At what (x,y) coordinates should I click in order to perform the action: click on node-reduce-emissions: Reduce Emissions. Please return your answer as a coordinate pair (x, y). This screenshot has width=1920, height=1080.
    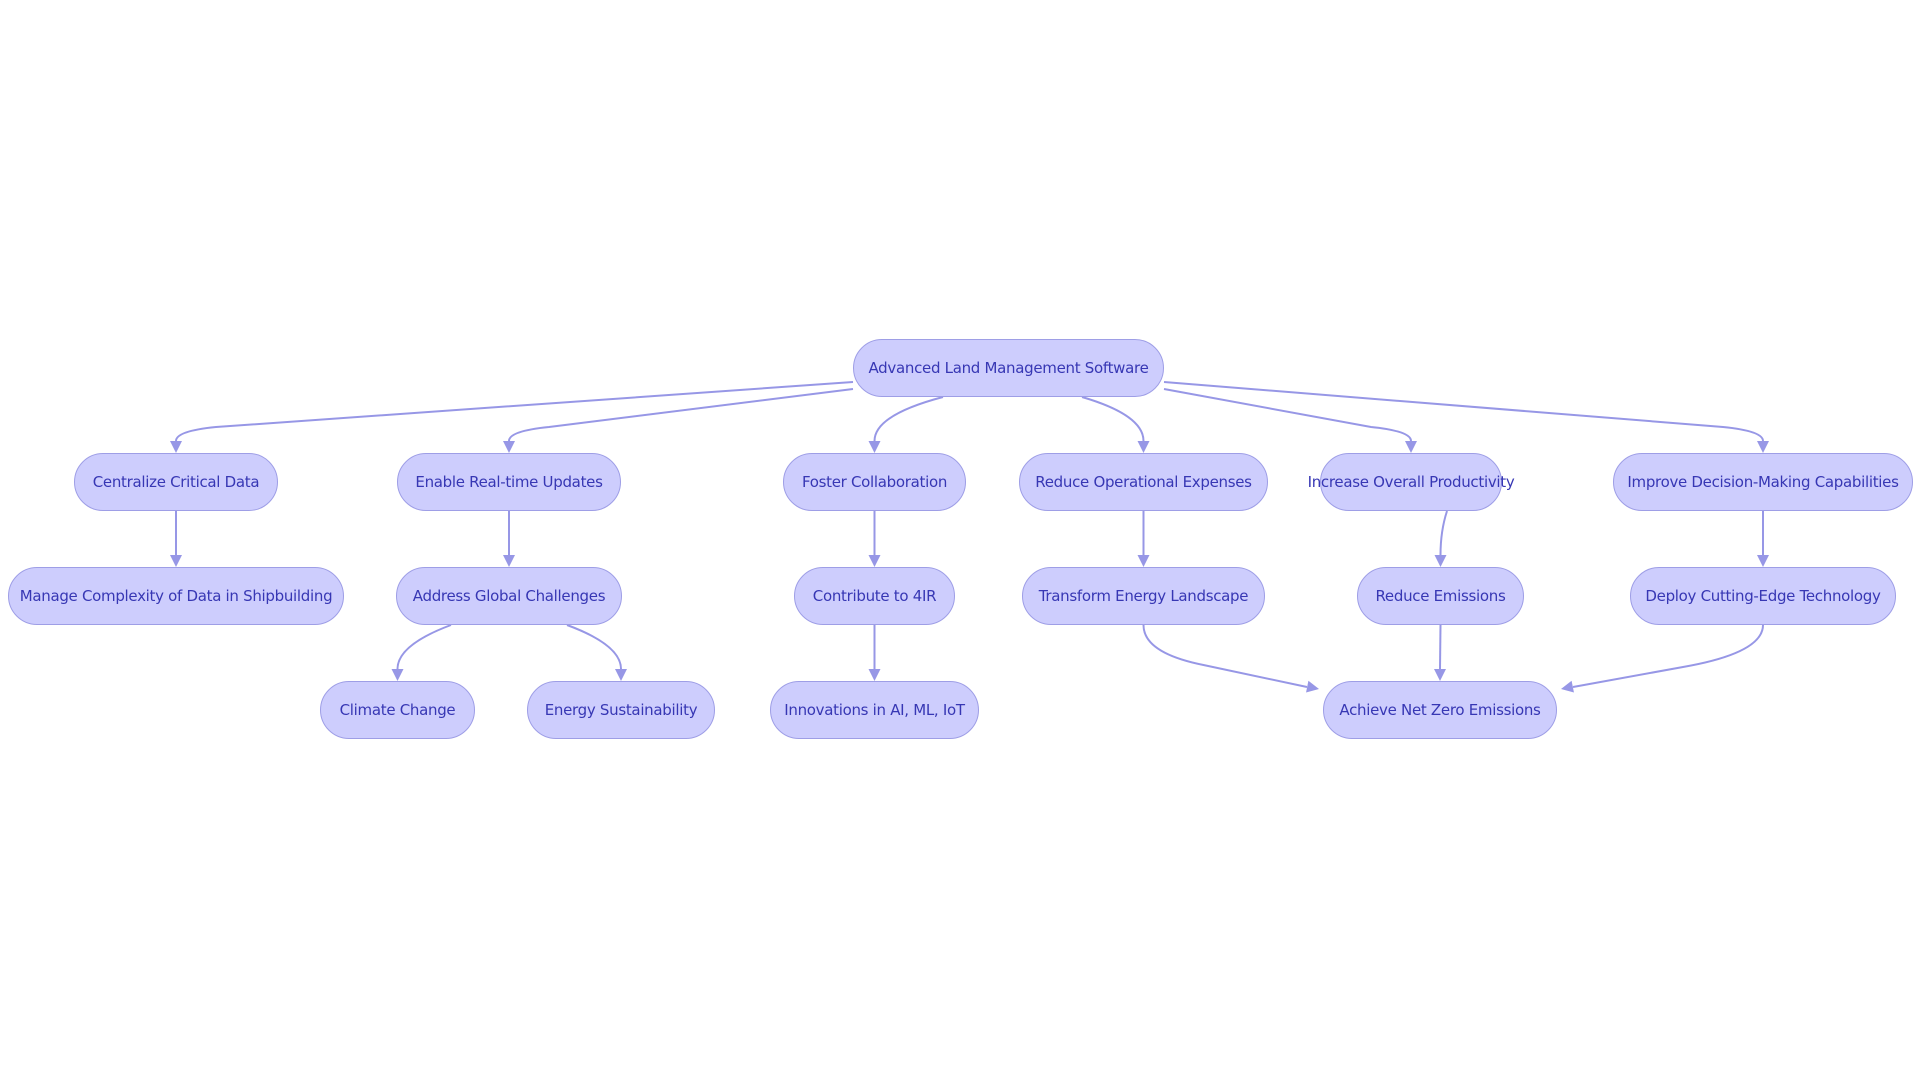
    Looking at the image, I should click on (1440, 596).